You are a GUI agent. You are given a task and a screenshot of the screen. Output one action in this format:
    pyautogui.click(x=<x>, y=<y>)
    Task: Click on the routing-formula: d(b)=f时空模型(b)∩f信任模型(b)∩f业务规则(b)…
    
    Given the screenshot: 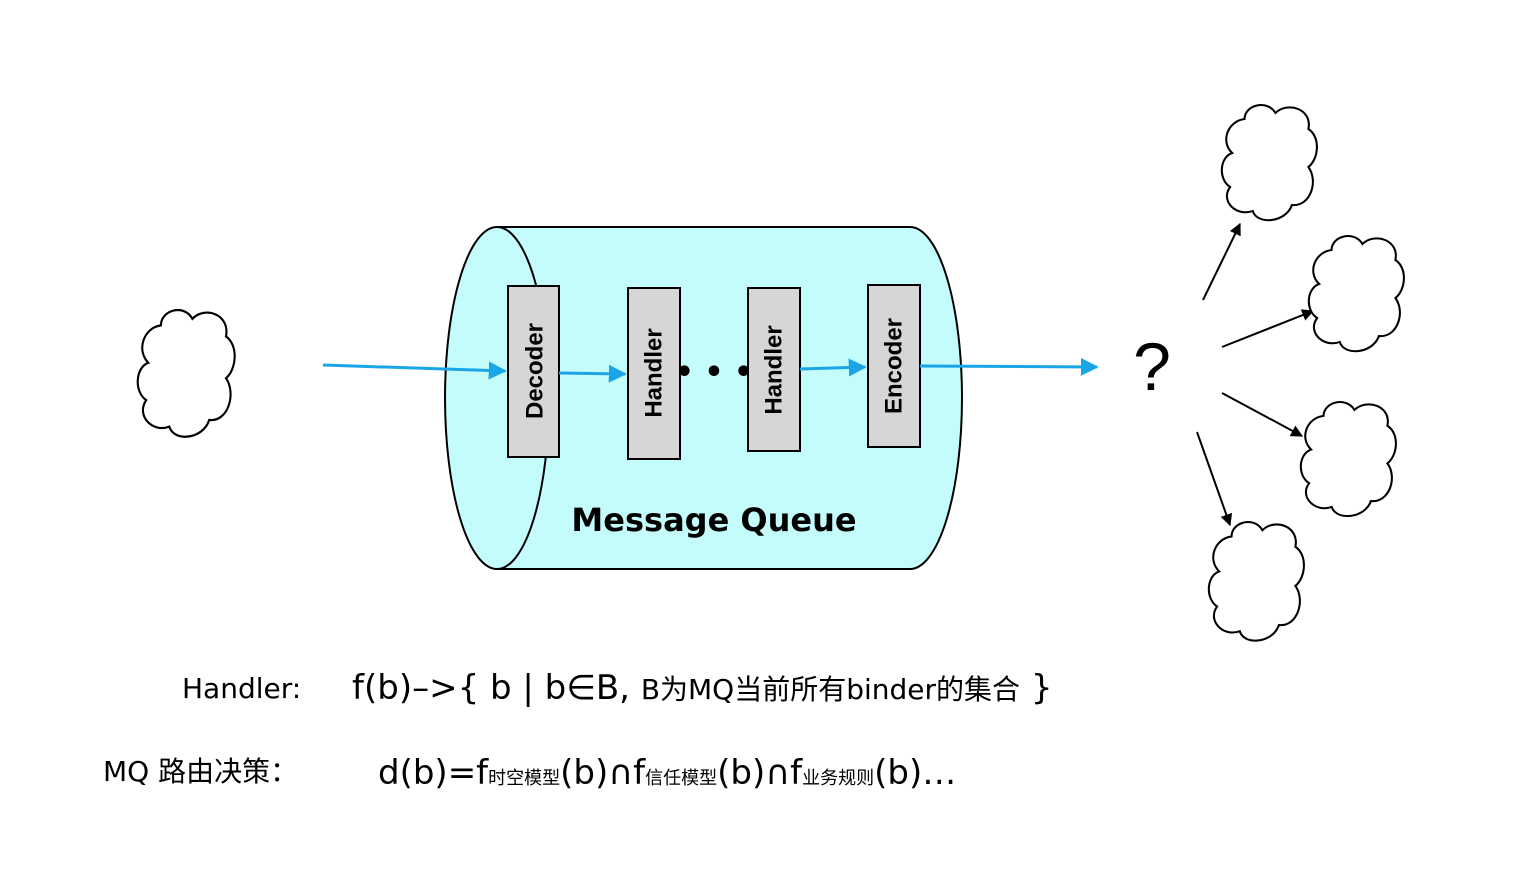 What is the action you would take?
    pyautogui.click(x=667, y=773)
    